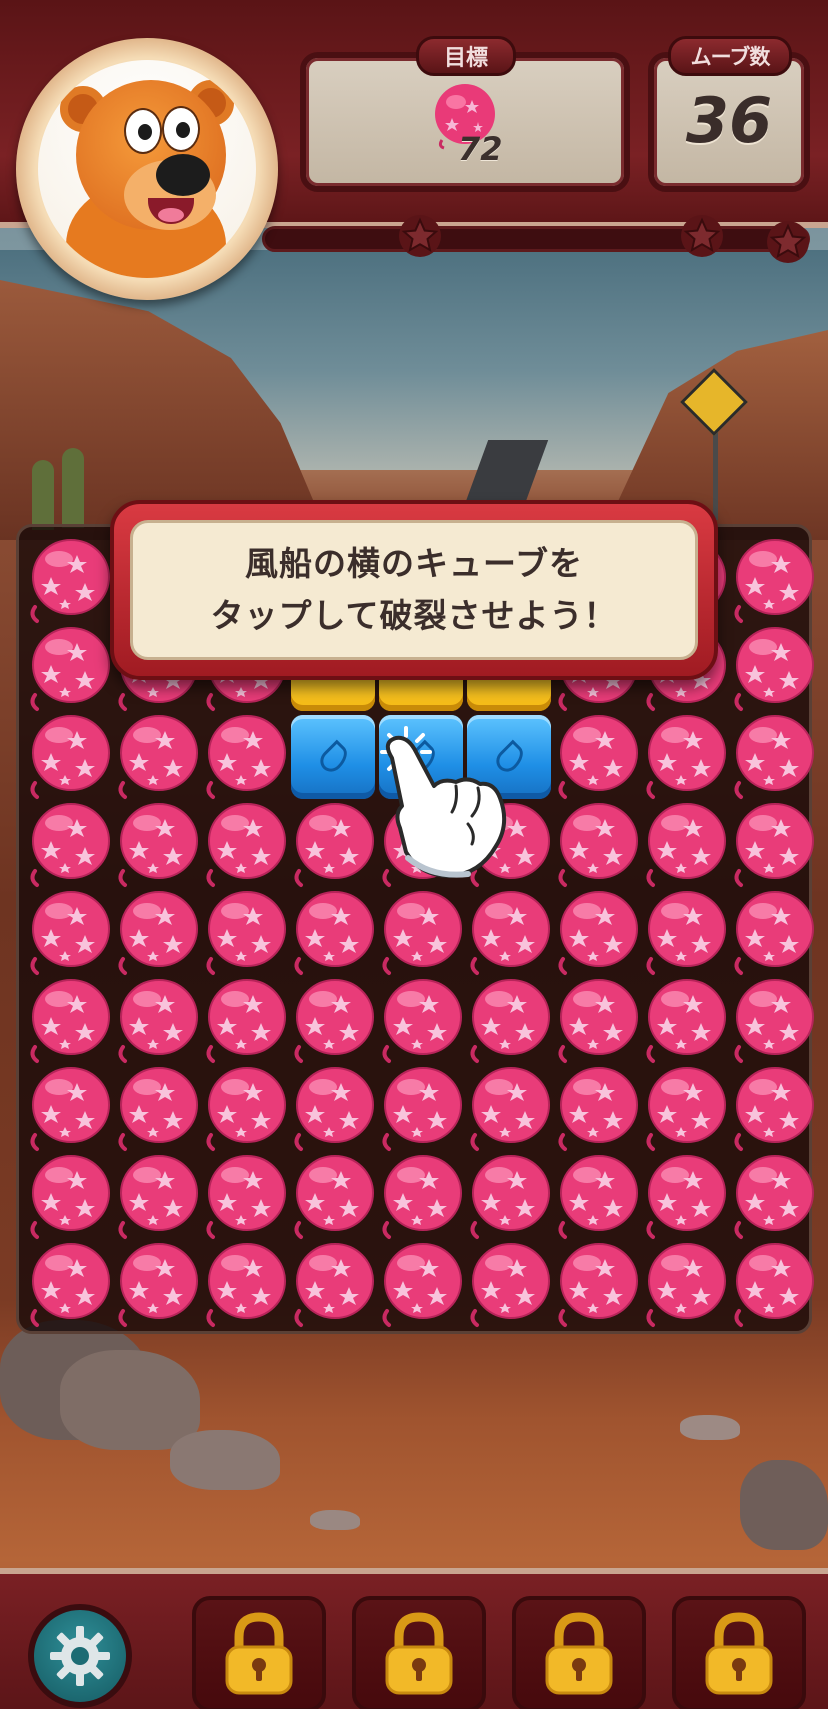 The height and width of the screenshot is (1709, 828). I want to click on goal-label: 目標, so click(466, 56).